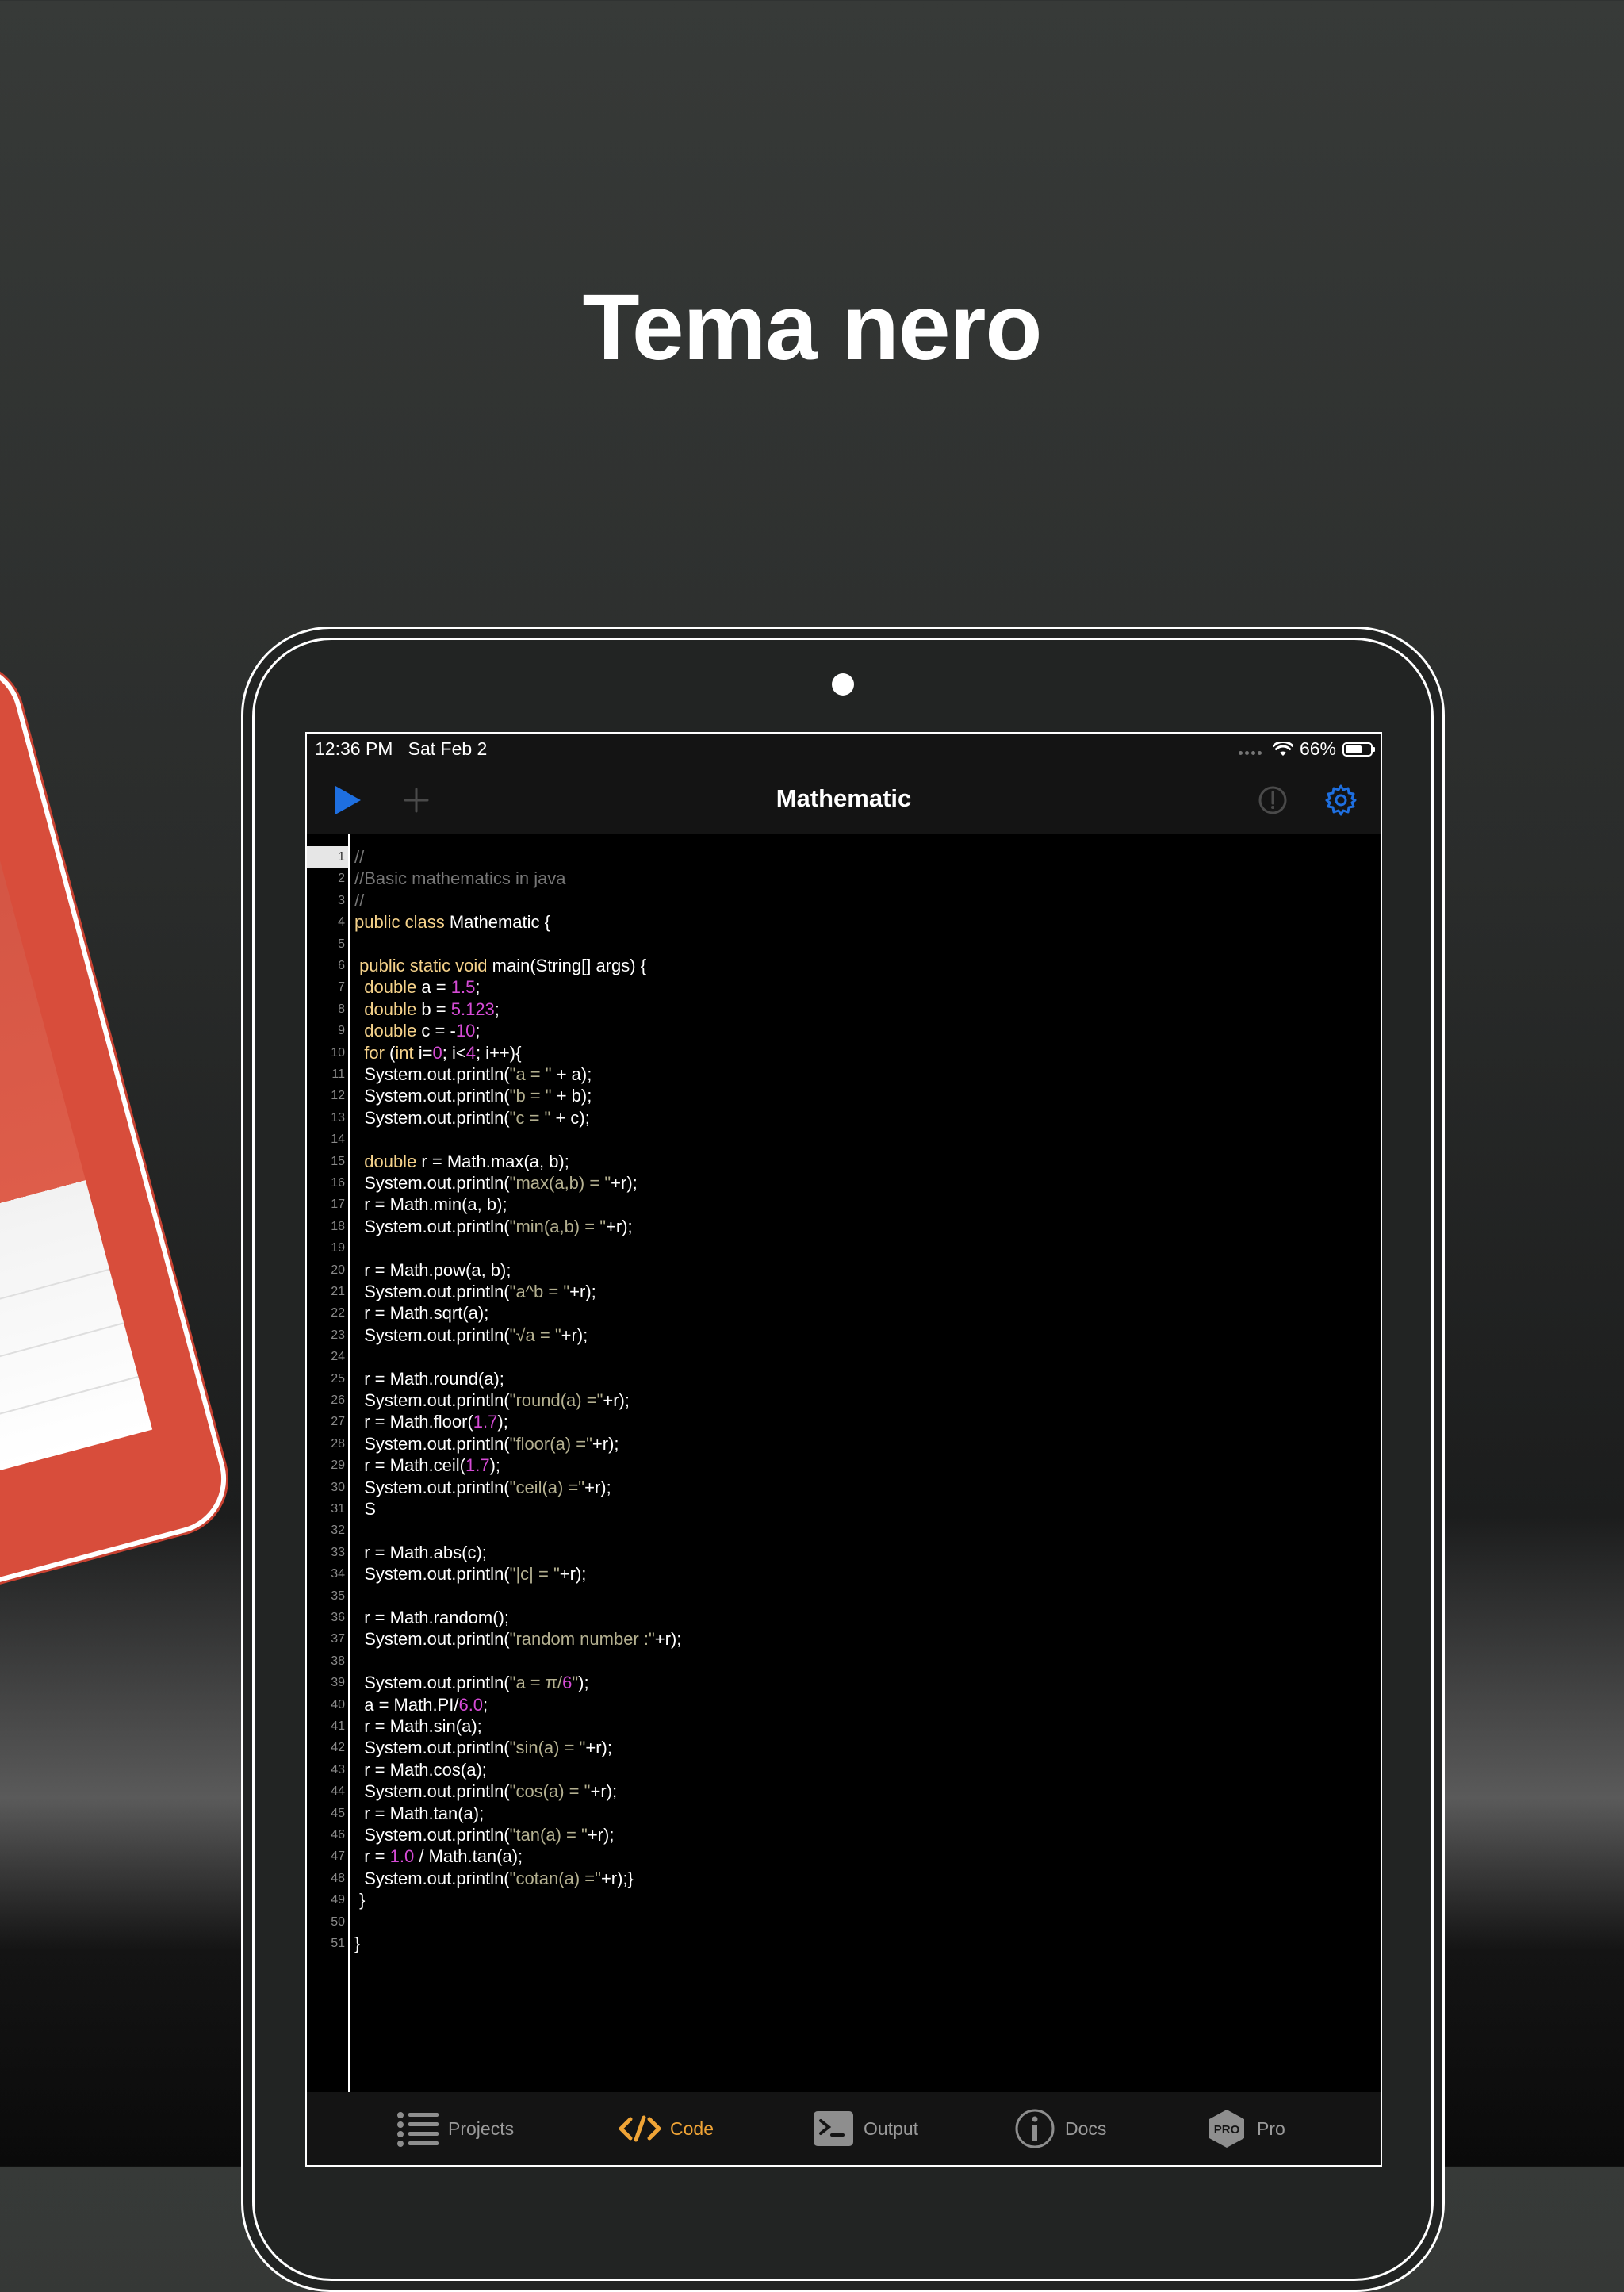  Describe the element at coordinates (856, 1900) in the screenshot. I see `code-line: 49 }` at that location.